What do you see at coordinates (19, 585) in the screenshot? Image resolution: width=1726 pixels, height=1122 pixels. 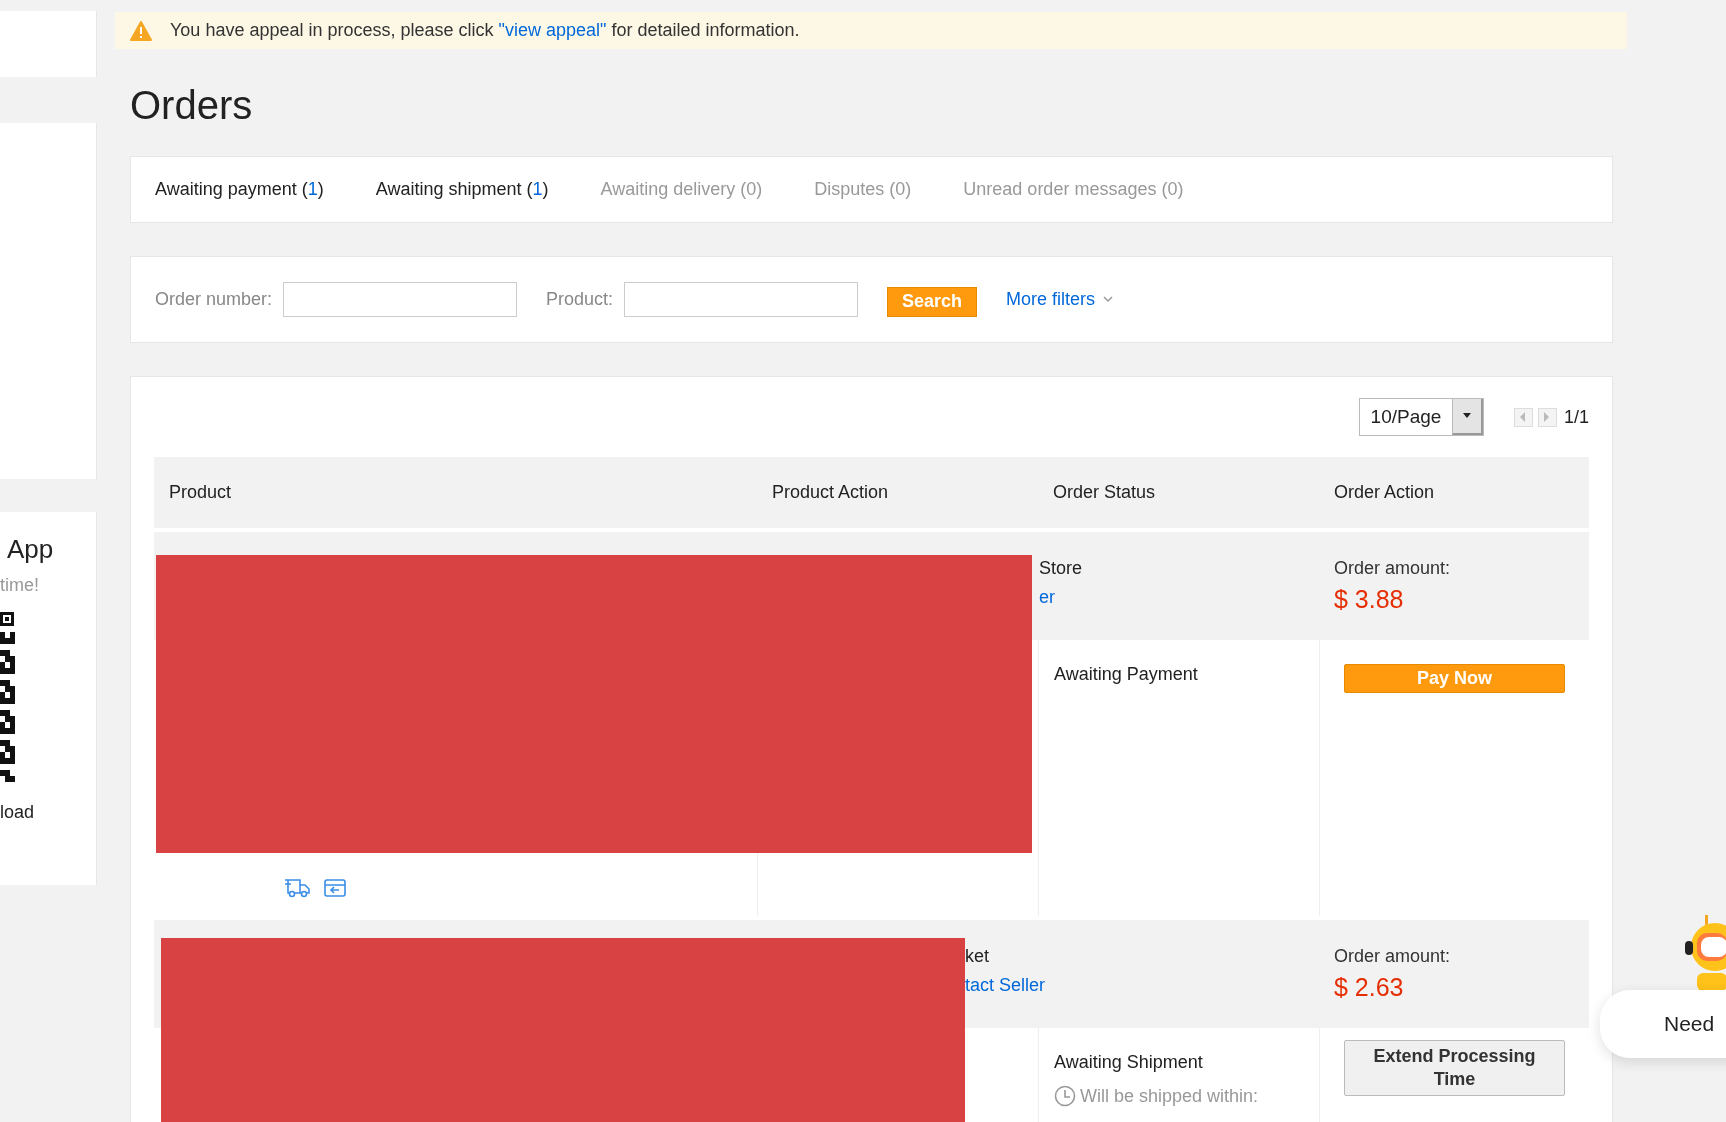 I see `app-subtitle: time!` at bounding box center [19, 585].